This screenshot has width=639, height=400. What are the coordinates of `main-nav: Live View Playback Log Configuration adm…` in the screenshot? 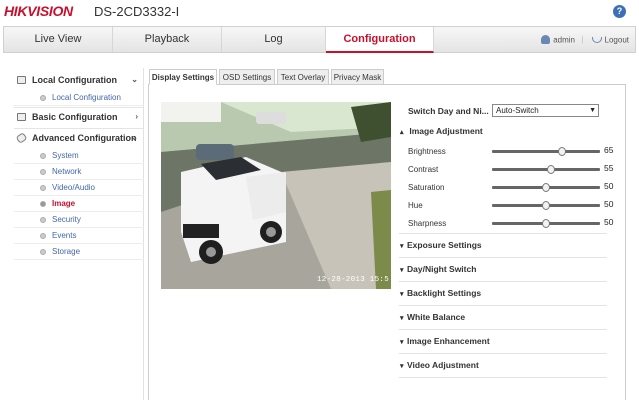 It's located at (319, 39).